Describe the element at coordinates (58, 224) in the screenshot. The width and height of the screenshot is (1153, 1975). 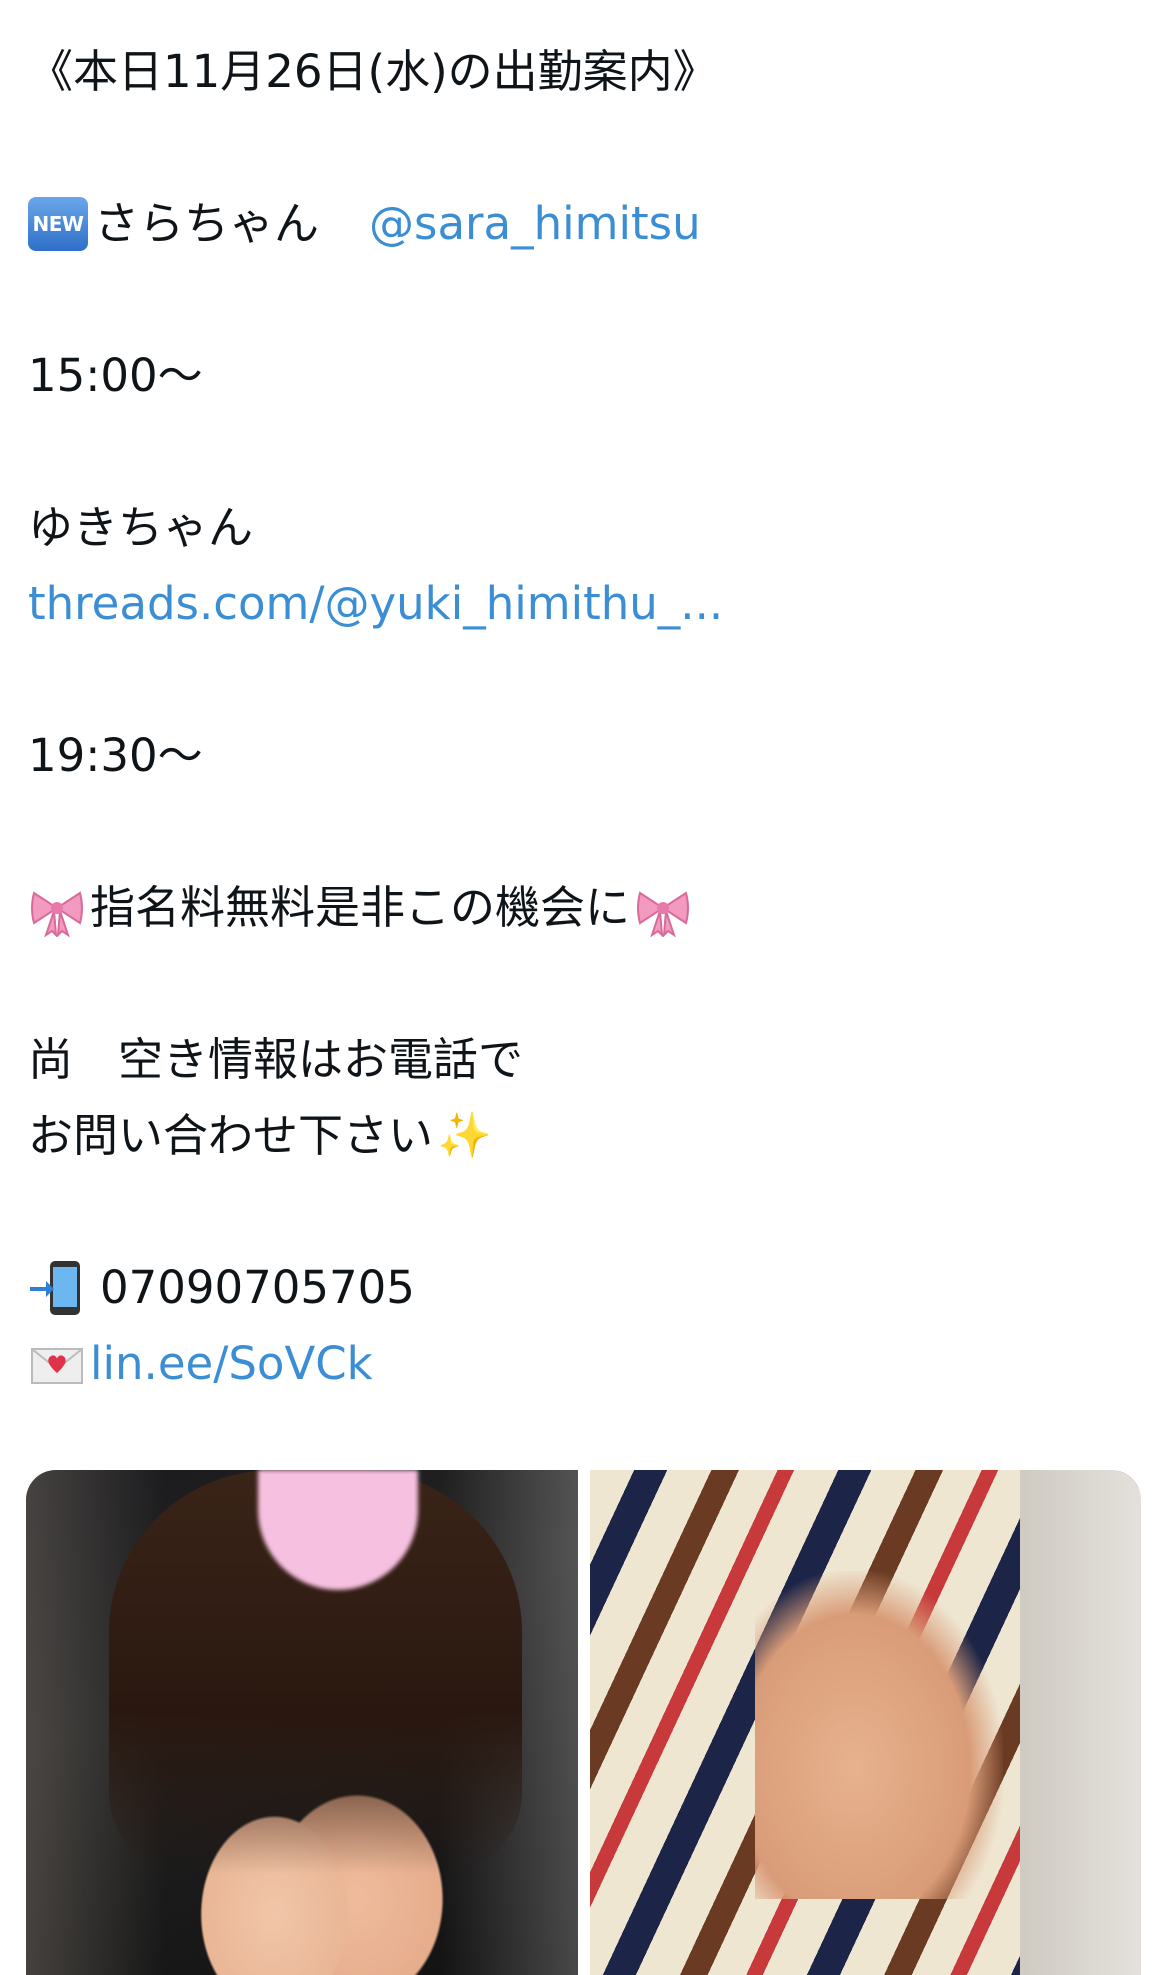
I see `new-badge-icon: NEW` at that location.